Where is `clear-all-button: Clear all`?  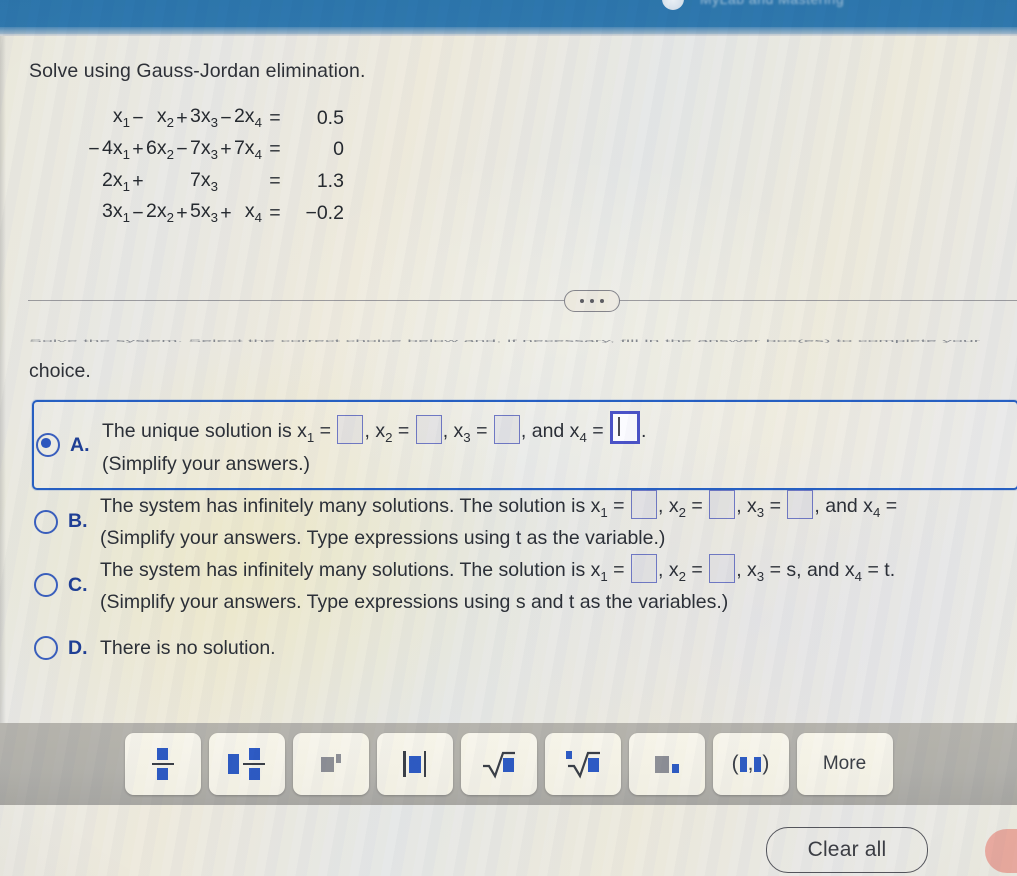
clear-all-button: Clear all is located at coordinates (847, 850).